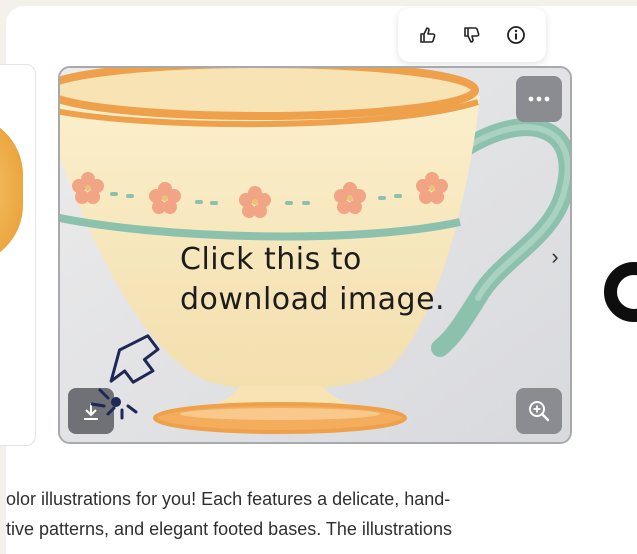  I want to click on next-image-button: ›, so click(555, 257).